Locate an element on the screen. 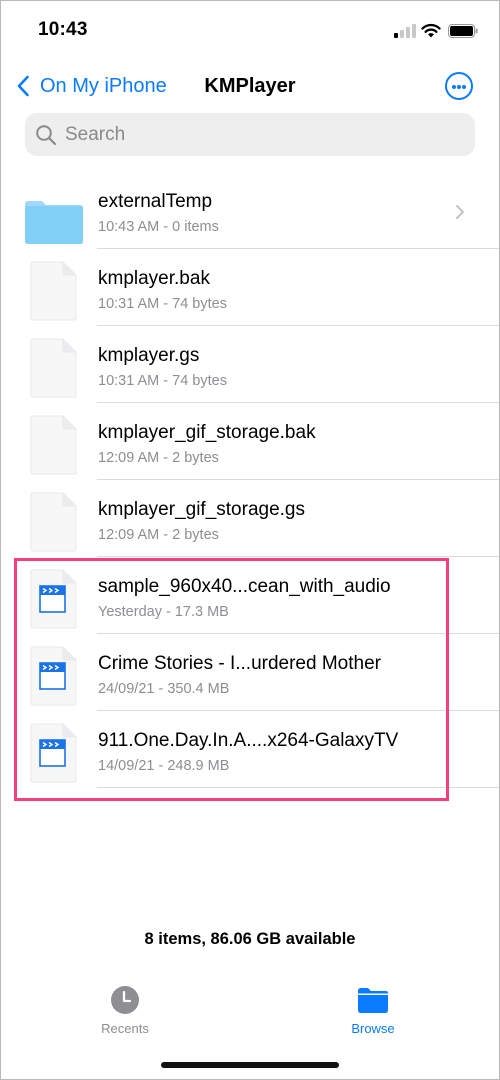  battery-icon is located at coordinates (463, 31).